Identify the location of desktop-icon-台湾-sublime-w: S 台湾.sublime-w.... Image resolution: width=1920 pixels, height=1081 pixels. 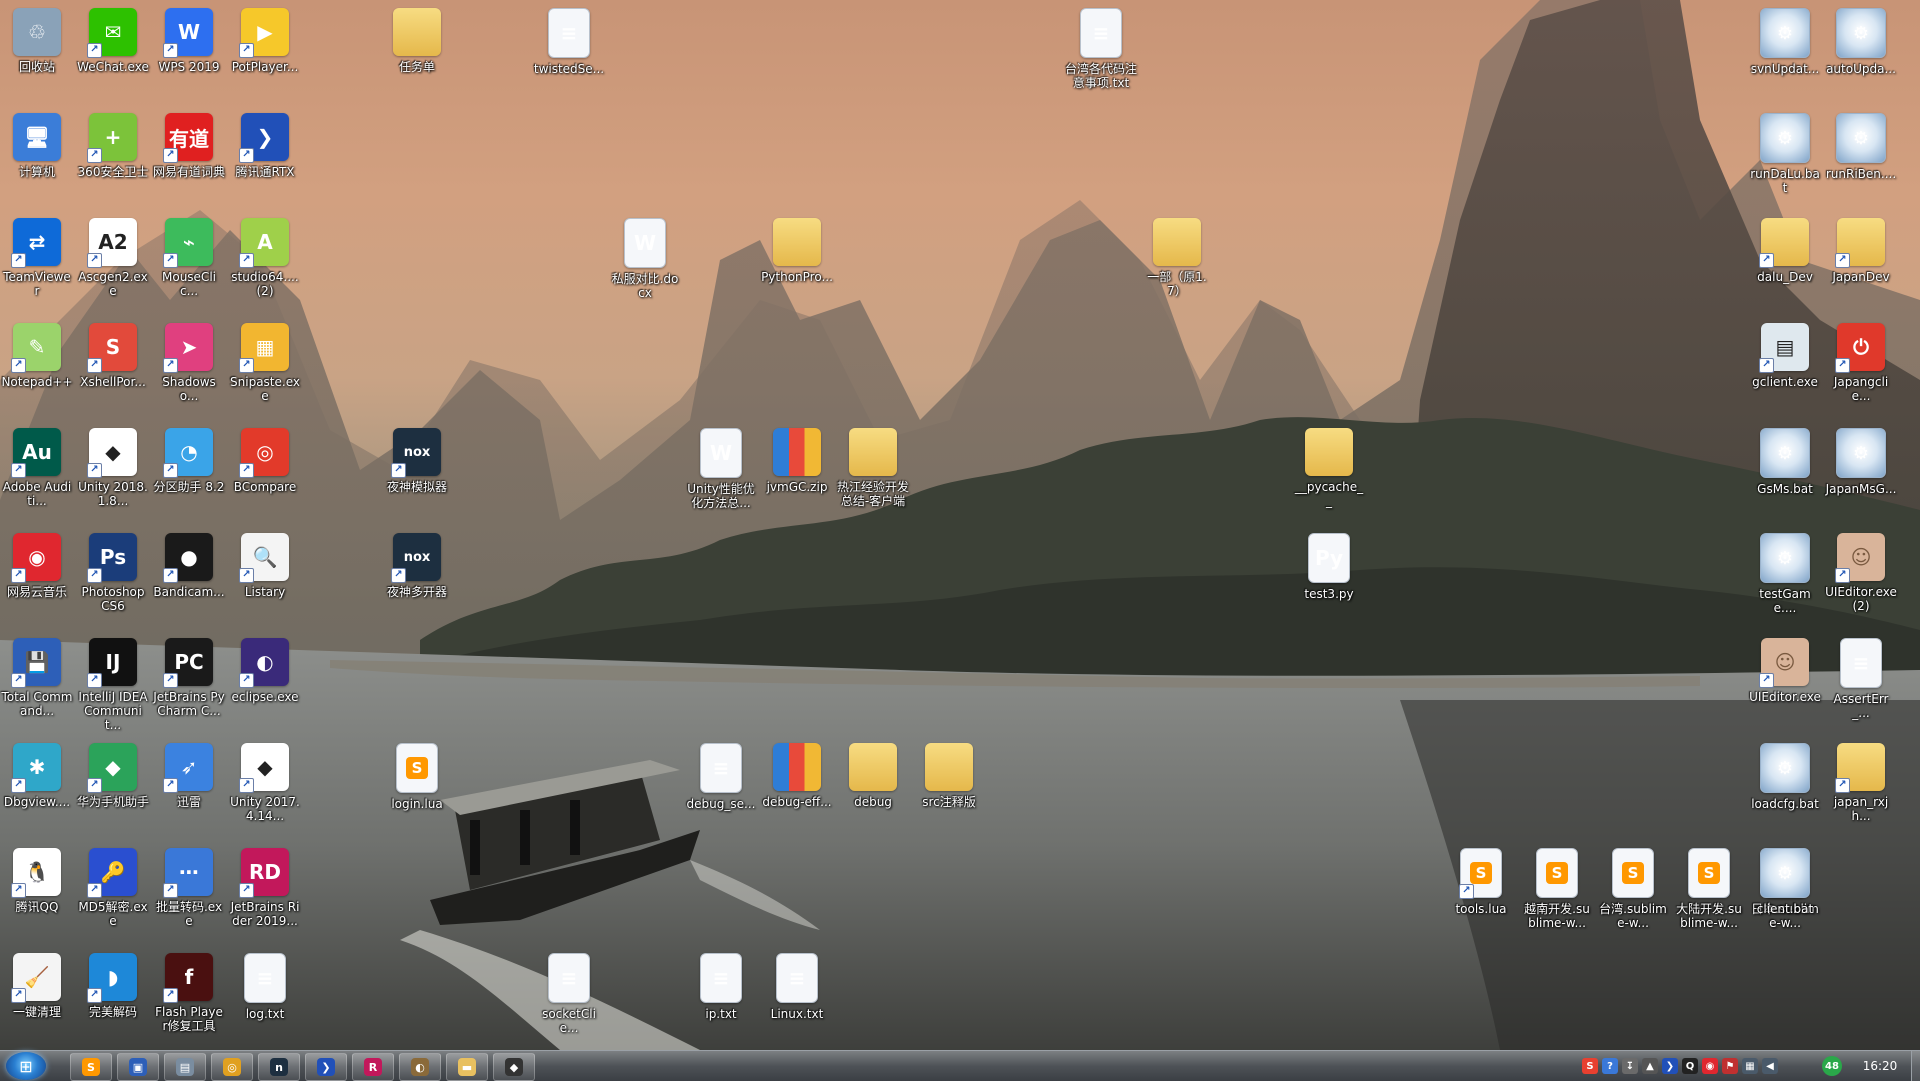
(1633, 892).